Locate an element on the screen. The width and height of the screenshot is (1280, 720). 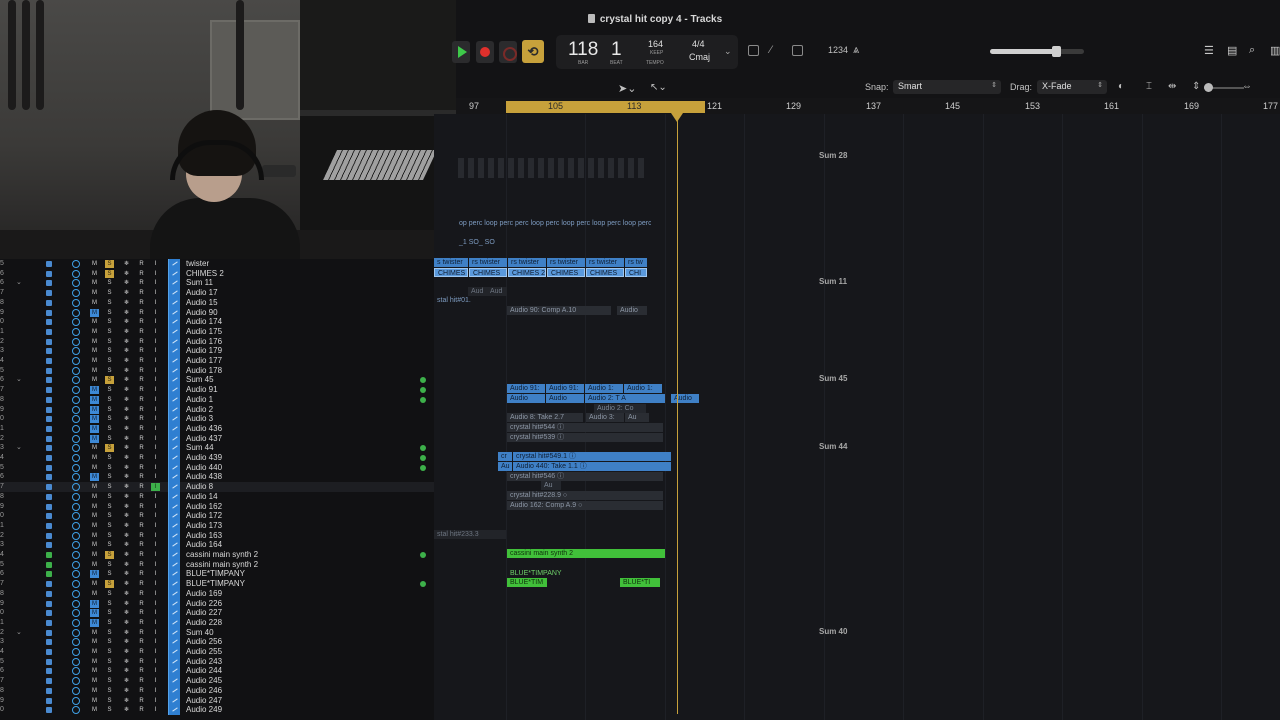
track-header: 2 M S ❄ R I Audio 176 is located at coordinates (217, 341).